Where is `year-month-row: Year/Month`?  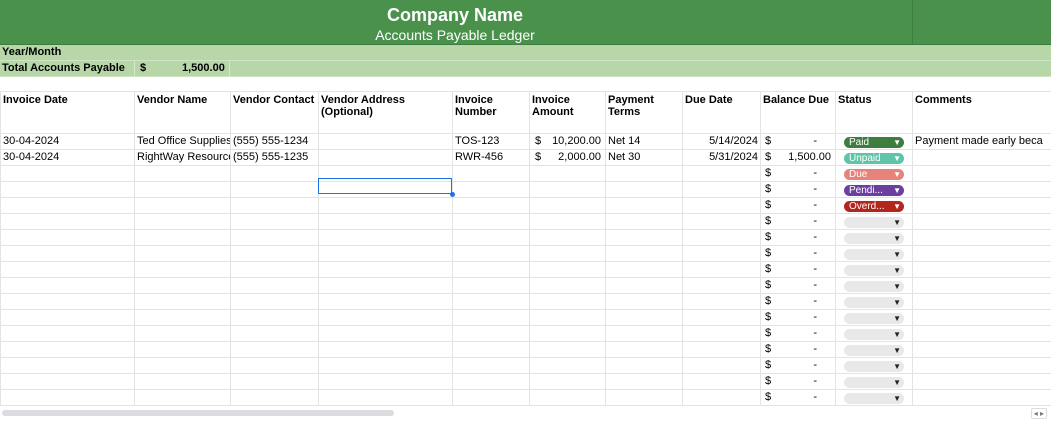 year-month-row: Year/Month is located at coordinates (525, 53).